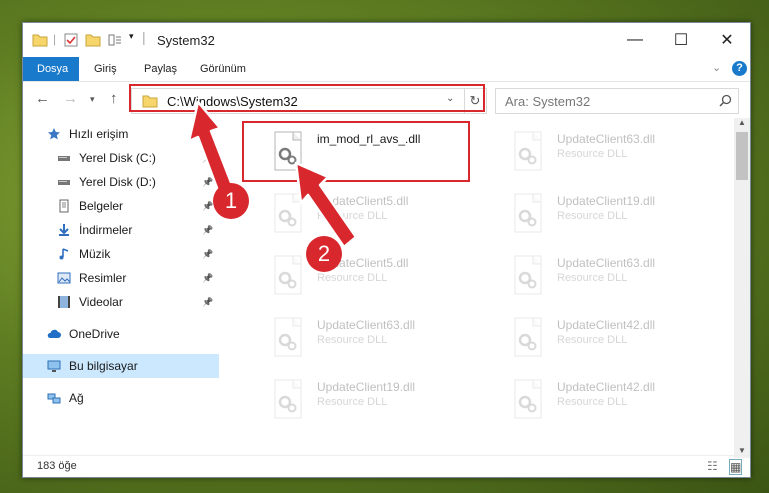 This screenshot has width=769, height=493. Describe the element at coordinates (736, 467) in the screenshot. I see `large-icons-view-icon: ▦` at that location.